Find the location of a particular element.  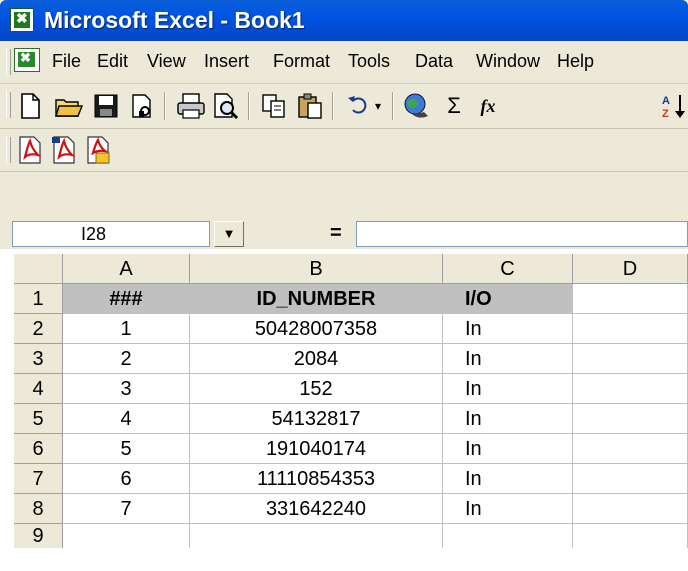

undo-icon is located at coordinates (358, 106).